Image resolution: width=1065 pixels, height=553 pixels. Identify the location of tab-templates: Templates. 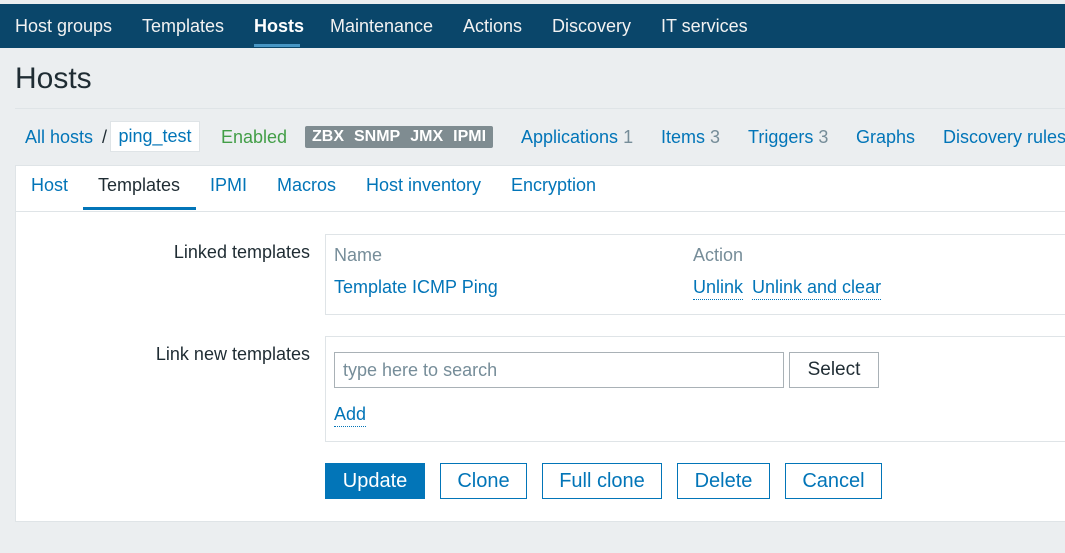
(139, 185).